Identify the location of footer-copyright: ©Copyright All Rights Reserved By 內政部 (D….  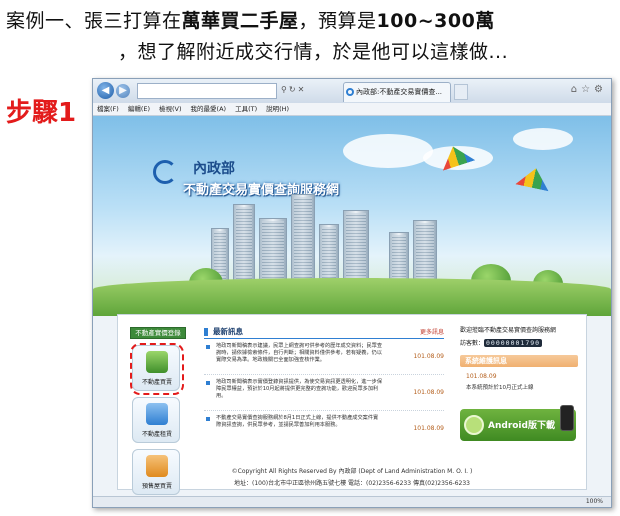
(352, 471).